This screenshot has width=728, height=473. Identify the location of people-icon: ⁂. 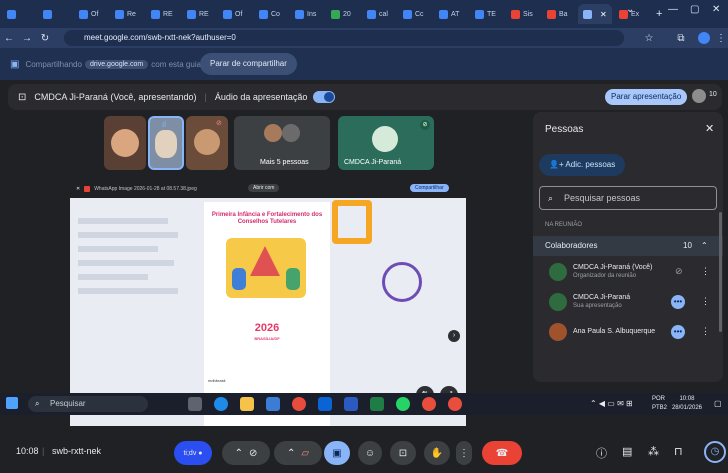
(653, 451).